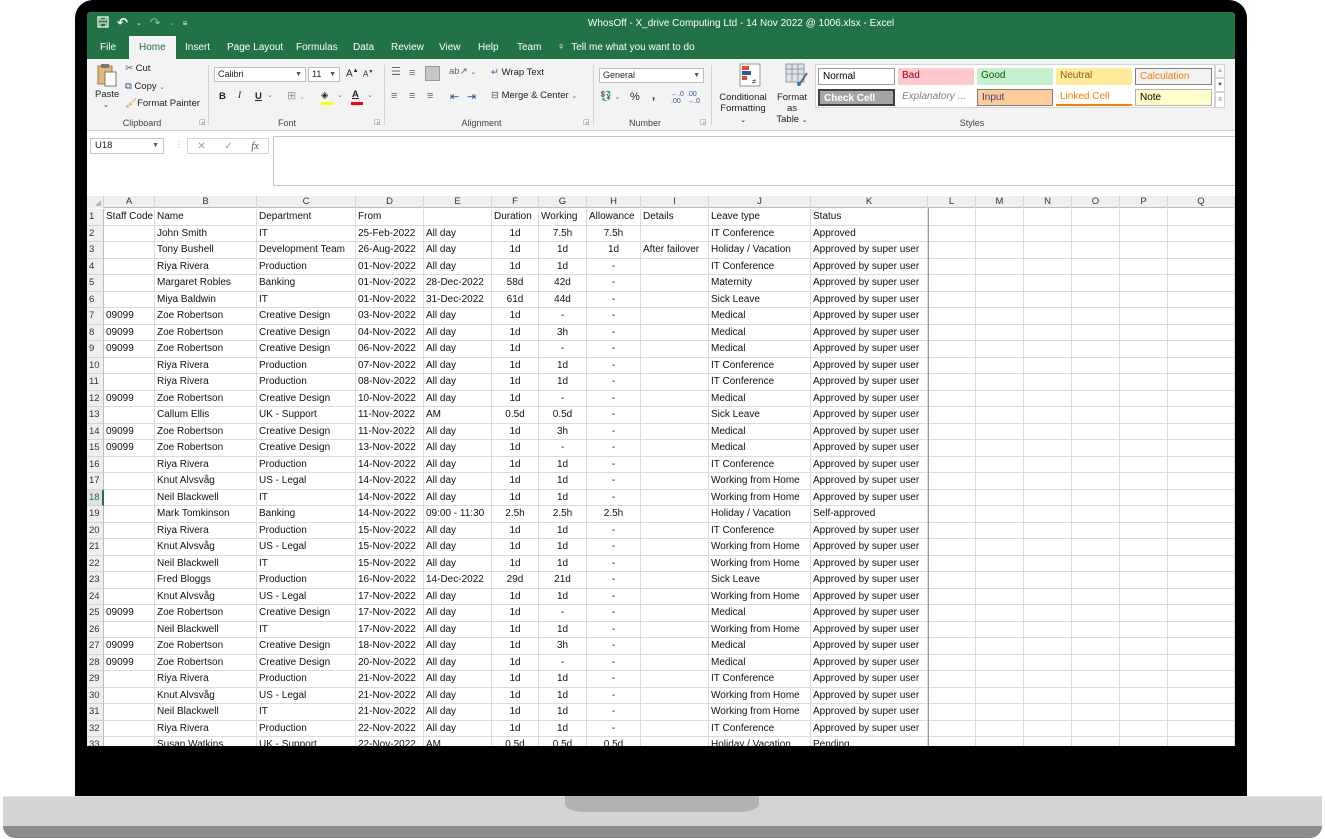 Image resolution: width=1325 pixels, height=839 pixels. Describe the element at coordinates (1000, 629) in the screenshot. I see `cell-m26` at that location.